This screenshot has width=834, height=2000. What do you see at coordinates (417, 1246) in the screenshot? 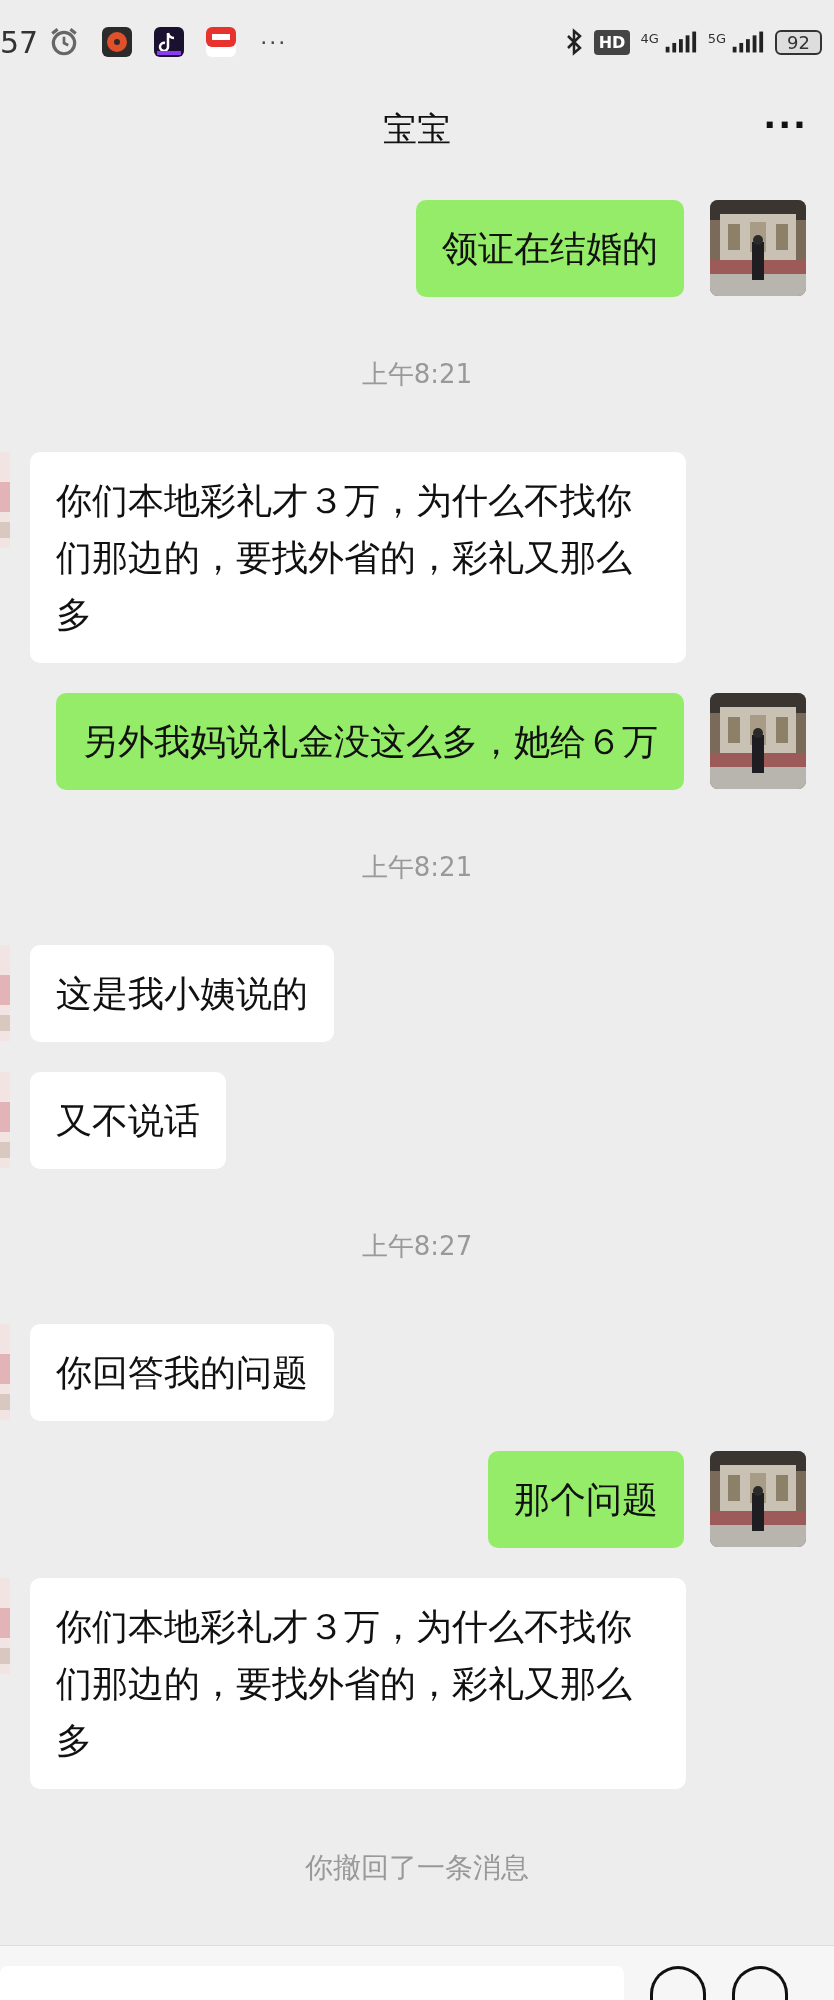
I see `timestamp: 上午8:27` at bounding box center [417, 1246].